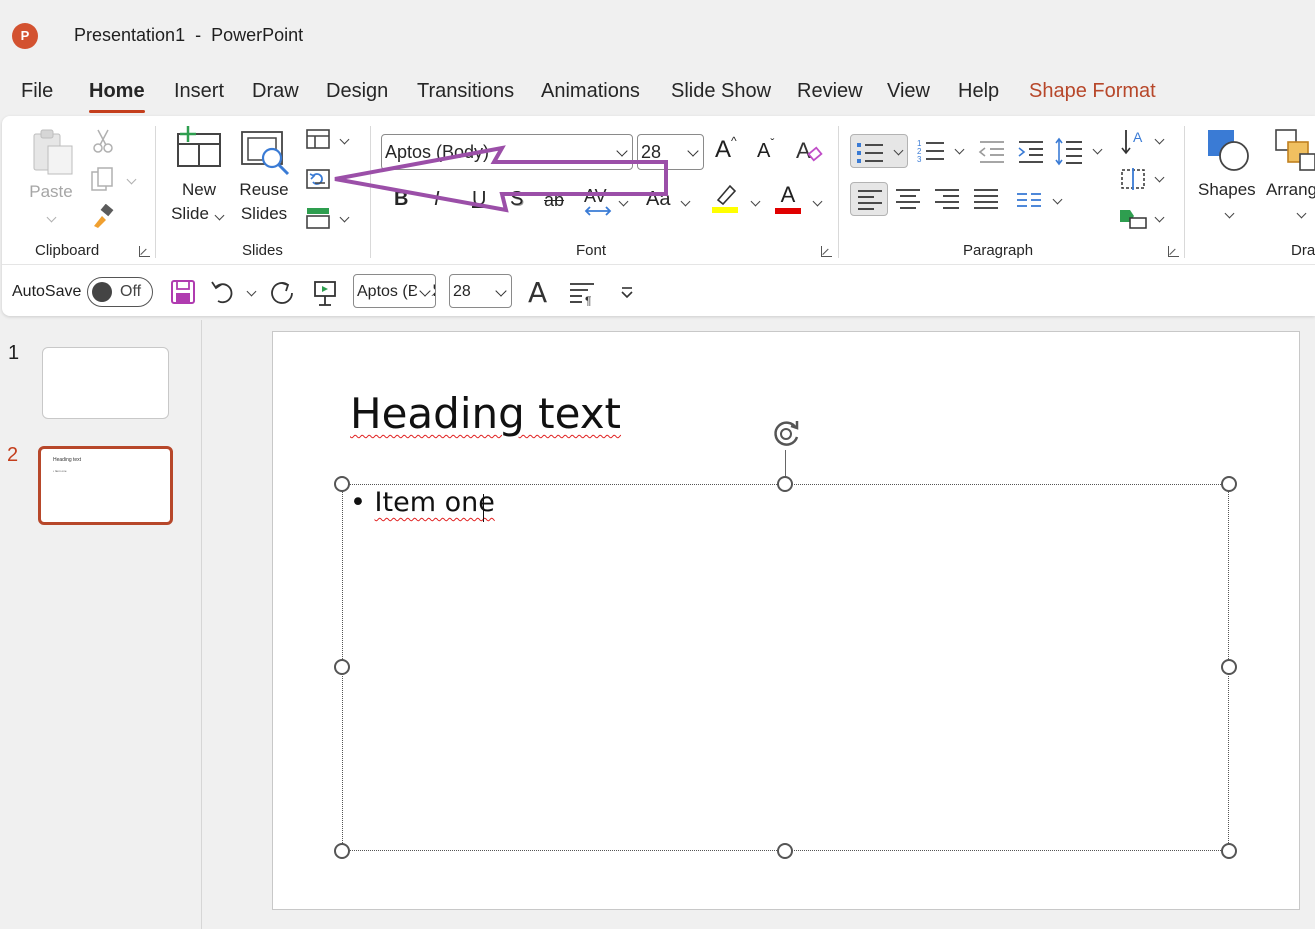  I want to click on bullets-button, so click(879, 151).